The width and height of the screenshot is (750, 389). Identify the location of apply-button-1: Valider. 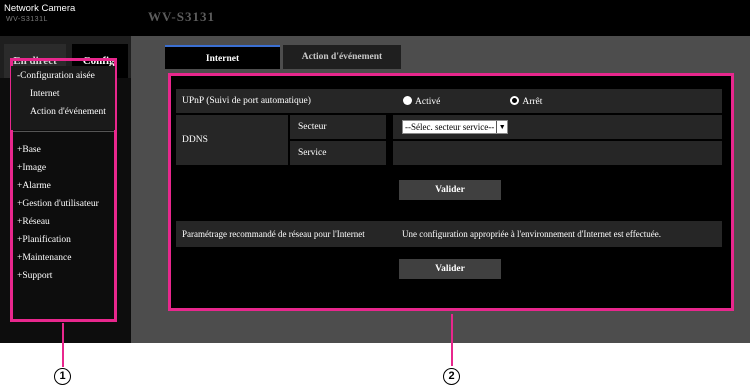
(450, 190).